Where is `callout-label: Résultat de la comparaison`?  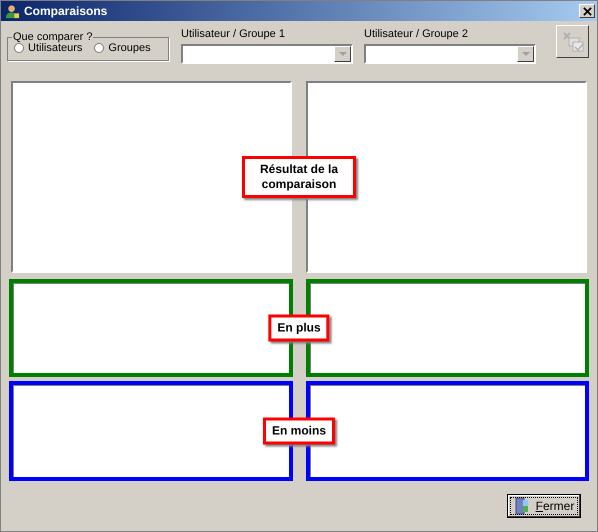
callout-label: Résultat de la comparaison is located at coordinates (299, 177).